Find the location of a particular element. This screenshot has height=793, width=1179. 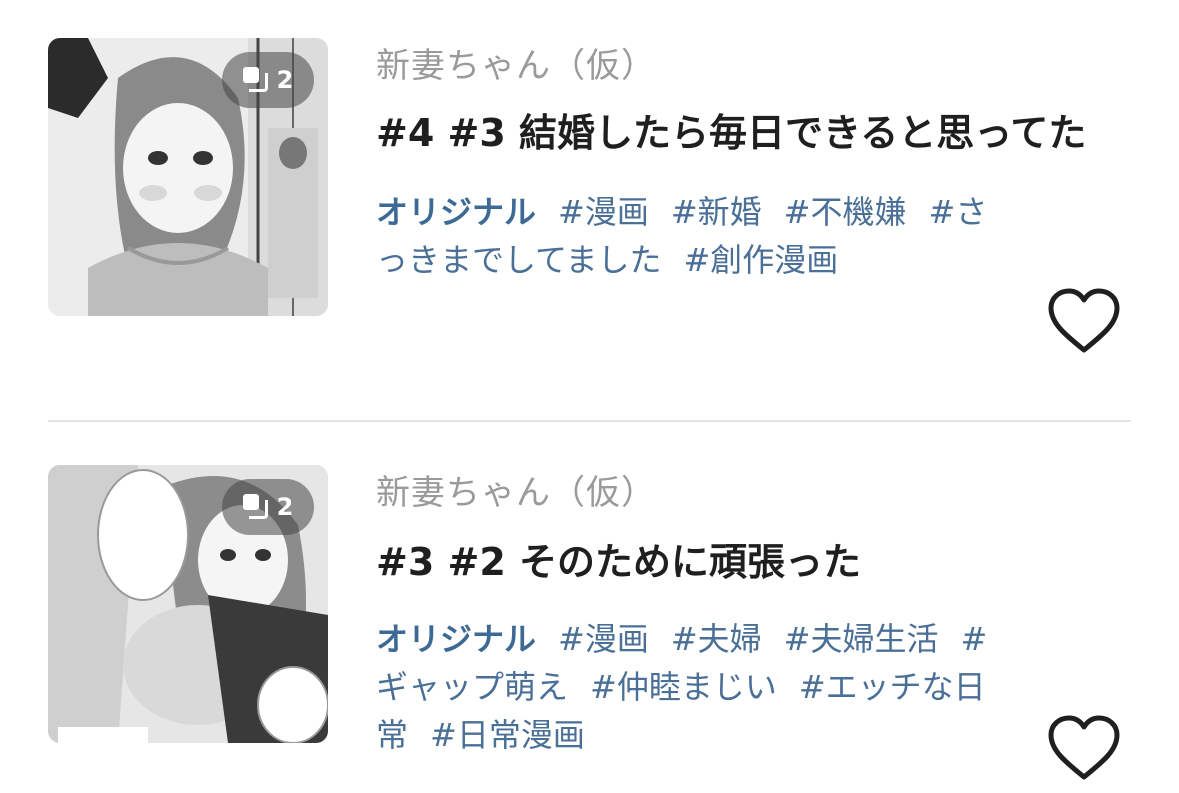

post-title: #3 #2 そのために頑張った is located at coordinates (618, 558).